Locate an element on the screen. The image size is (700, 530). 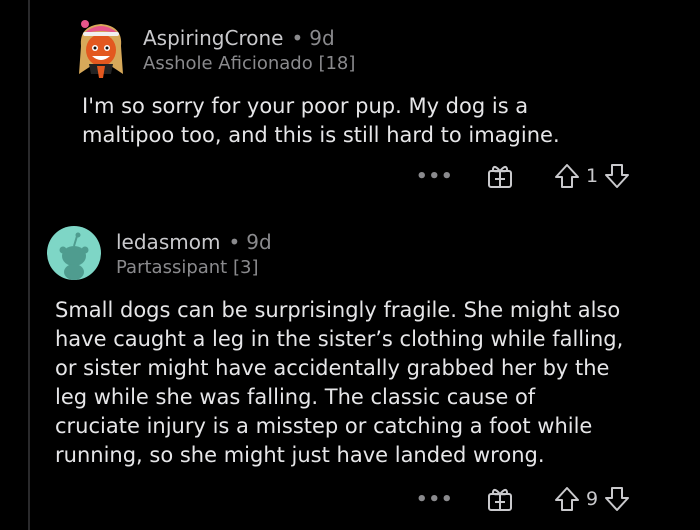
username: ledasmom is located at coordinates (168, 242).